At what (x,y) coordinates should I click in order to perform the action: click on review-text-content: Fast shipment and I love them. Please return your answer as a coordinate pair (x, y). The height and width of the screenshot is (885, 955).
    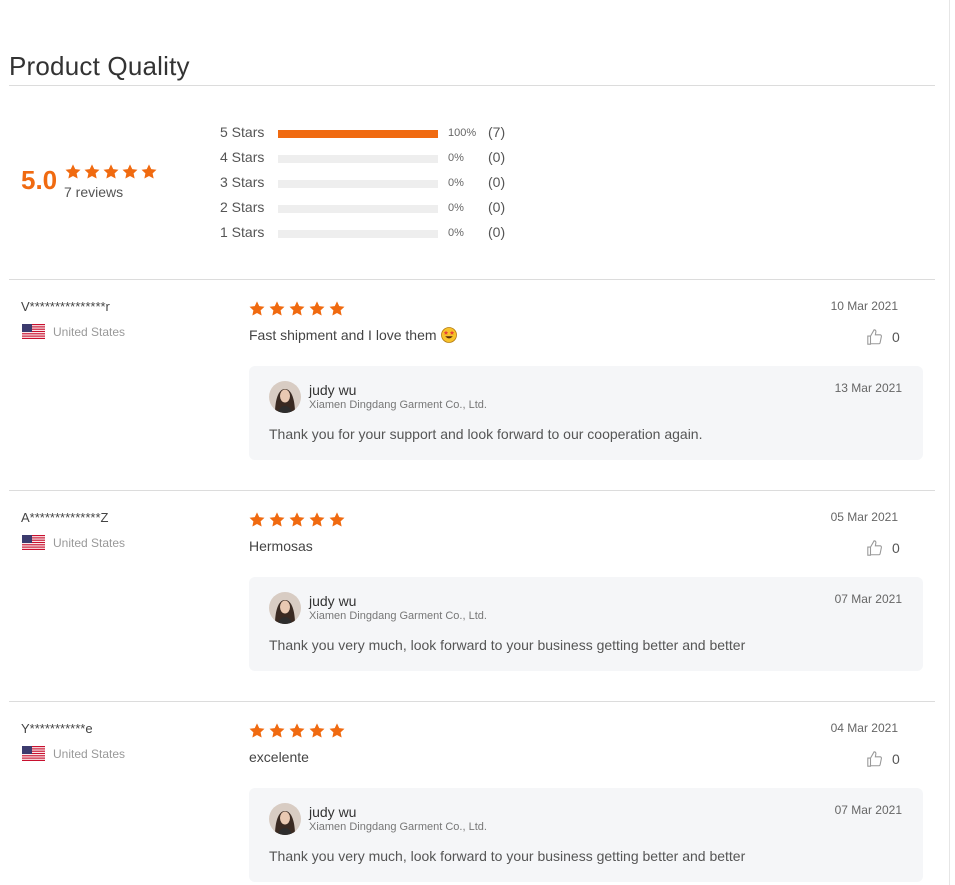
    Looking at the image, I should click on (343, 335).